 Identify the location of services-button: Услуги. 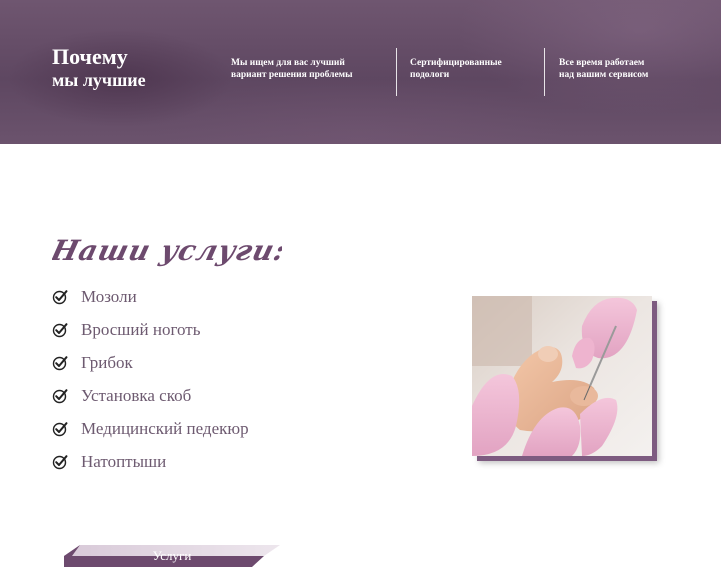
(172, 556).